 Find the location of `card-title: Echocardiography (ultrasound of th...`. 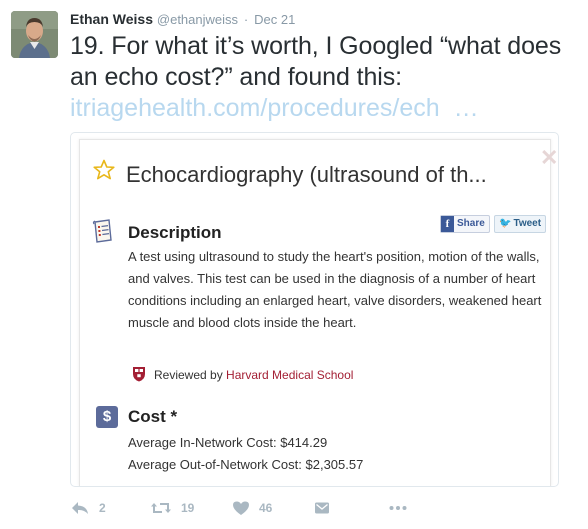

card-title: Echocardiography (ultrasound of th... is located at coordinates (306, 175).